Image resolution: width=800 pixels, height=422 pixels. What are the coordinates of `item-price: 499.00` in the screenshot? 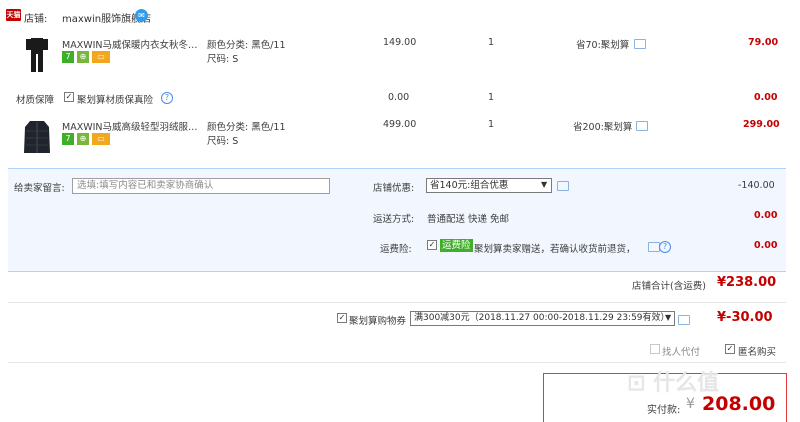 It's located at (400, 124).